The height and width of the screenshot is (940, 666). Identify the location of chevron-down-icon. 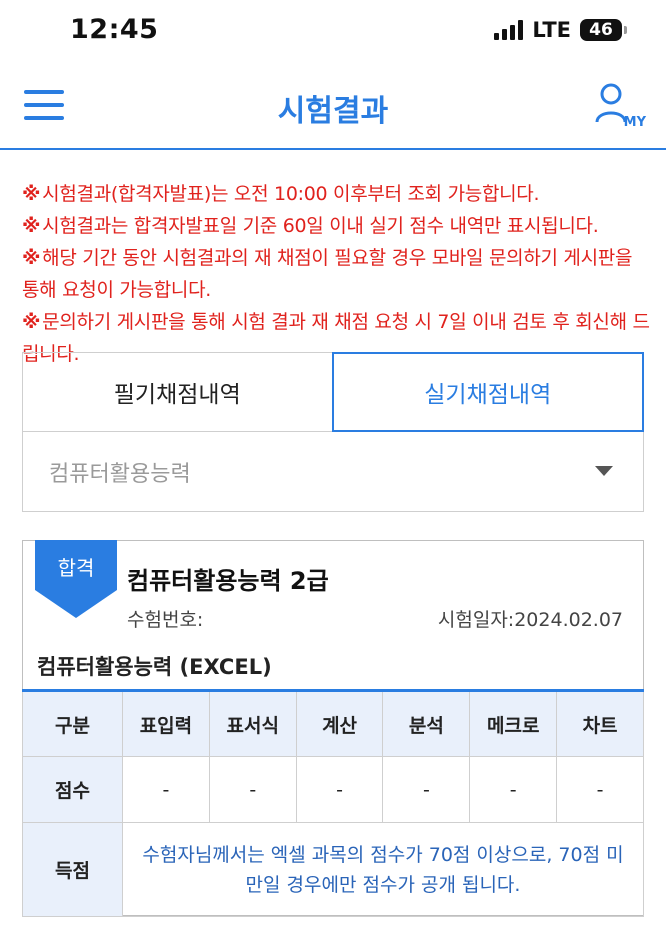
(604, 471).